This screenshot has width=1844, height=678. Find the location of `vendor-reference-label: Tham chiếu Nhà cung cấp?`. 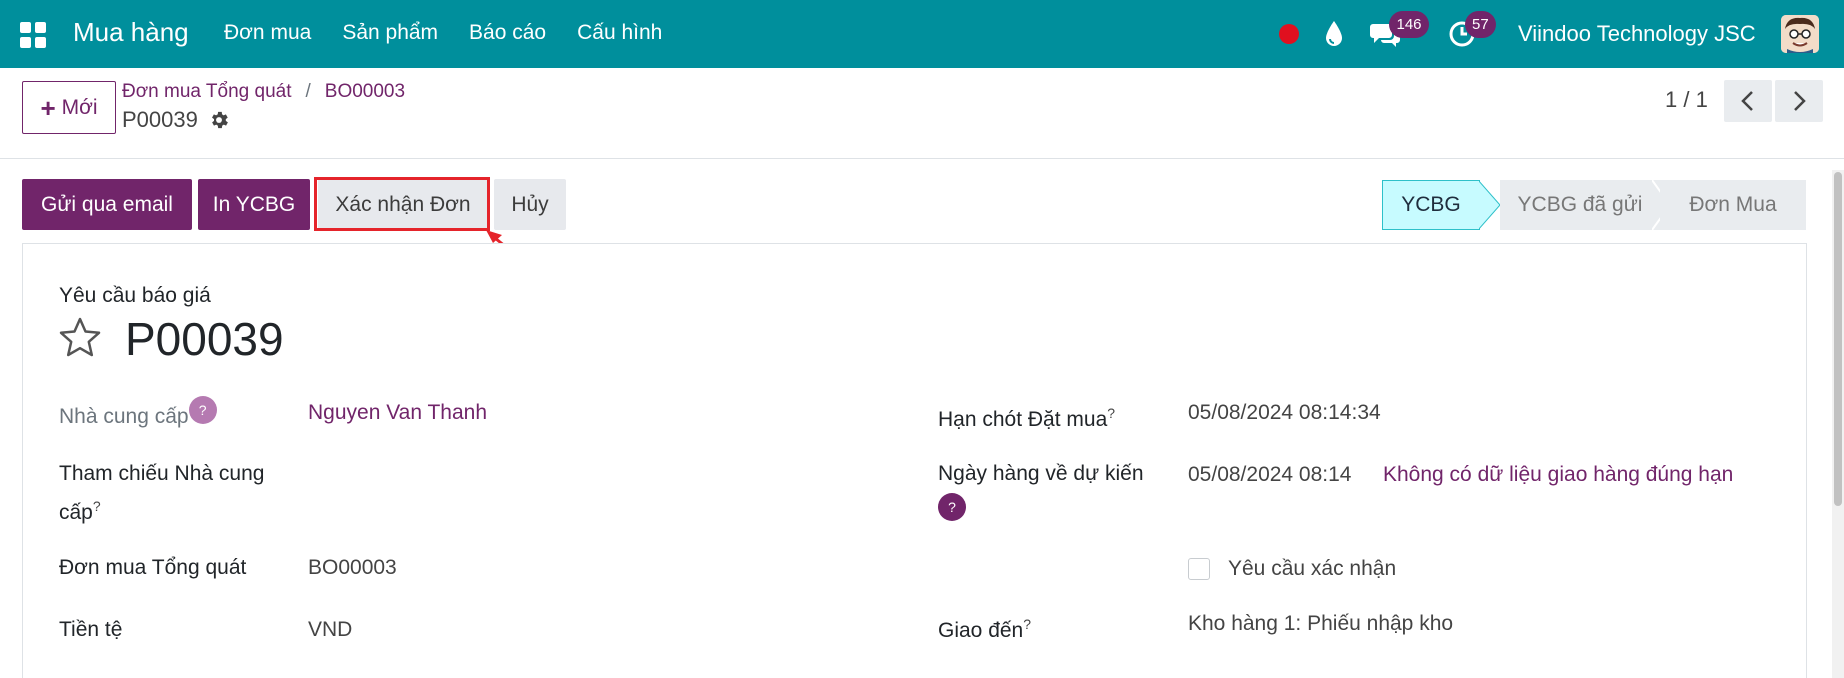

vendor-reference-label: Tham chiếu Nhà cung cấp? is located at coordinates (161, 493).